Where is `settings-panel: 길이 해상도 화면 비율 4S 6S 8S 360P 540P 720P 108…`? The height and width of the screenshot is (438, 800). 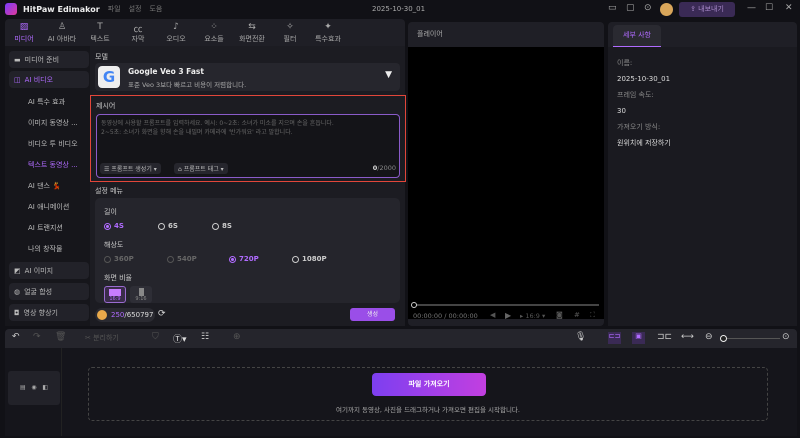
settings-panel: 길이 해상도 화면 비율 4S 6S 8S 360P 540P 720P 108… is located at coordinates (247, 250).